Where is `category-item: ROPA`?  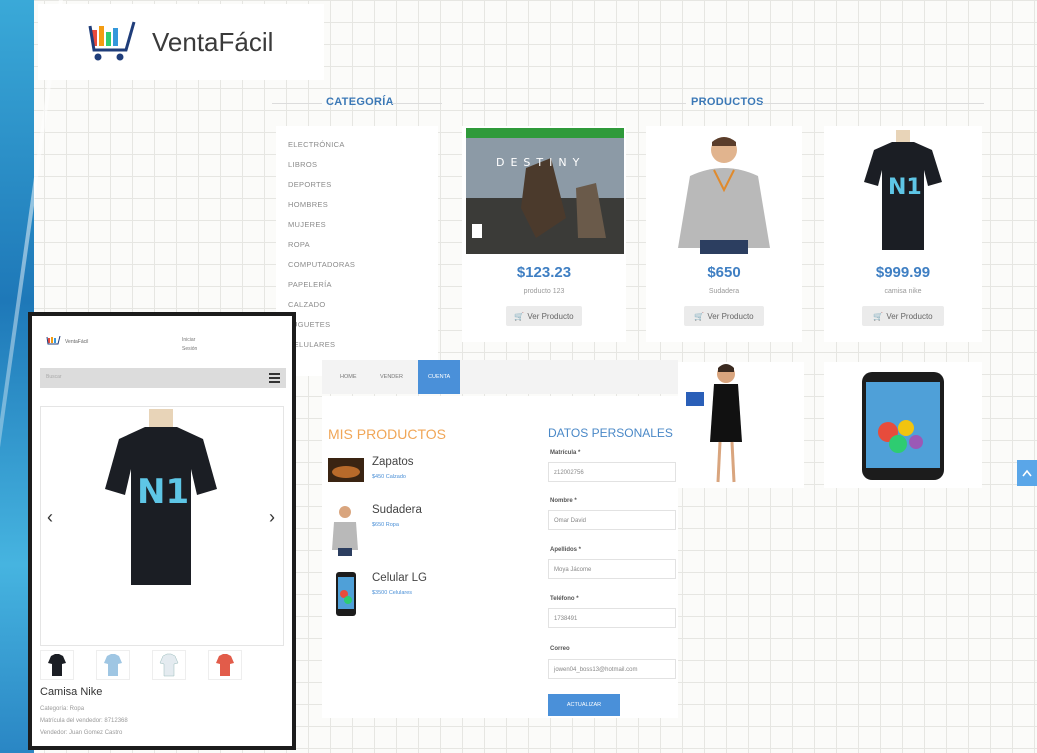 category-item: ROPA is located at coordinates (363, 250).